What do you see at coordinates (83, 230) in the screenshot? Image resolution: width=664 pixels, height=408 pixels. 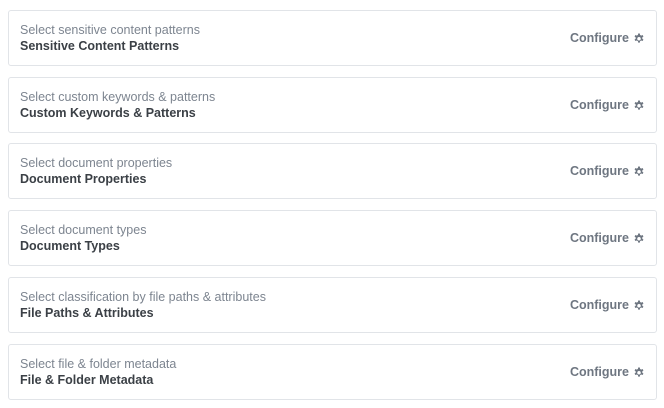 I see `rule-subtitle: Select document types` at bounding box center [83, 230].